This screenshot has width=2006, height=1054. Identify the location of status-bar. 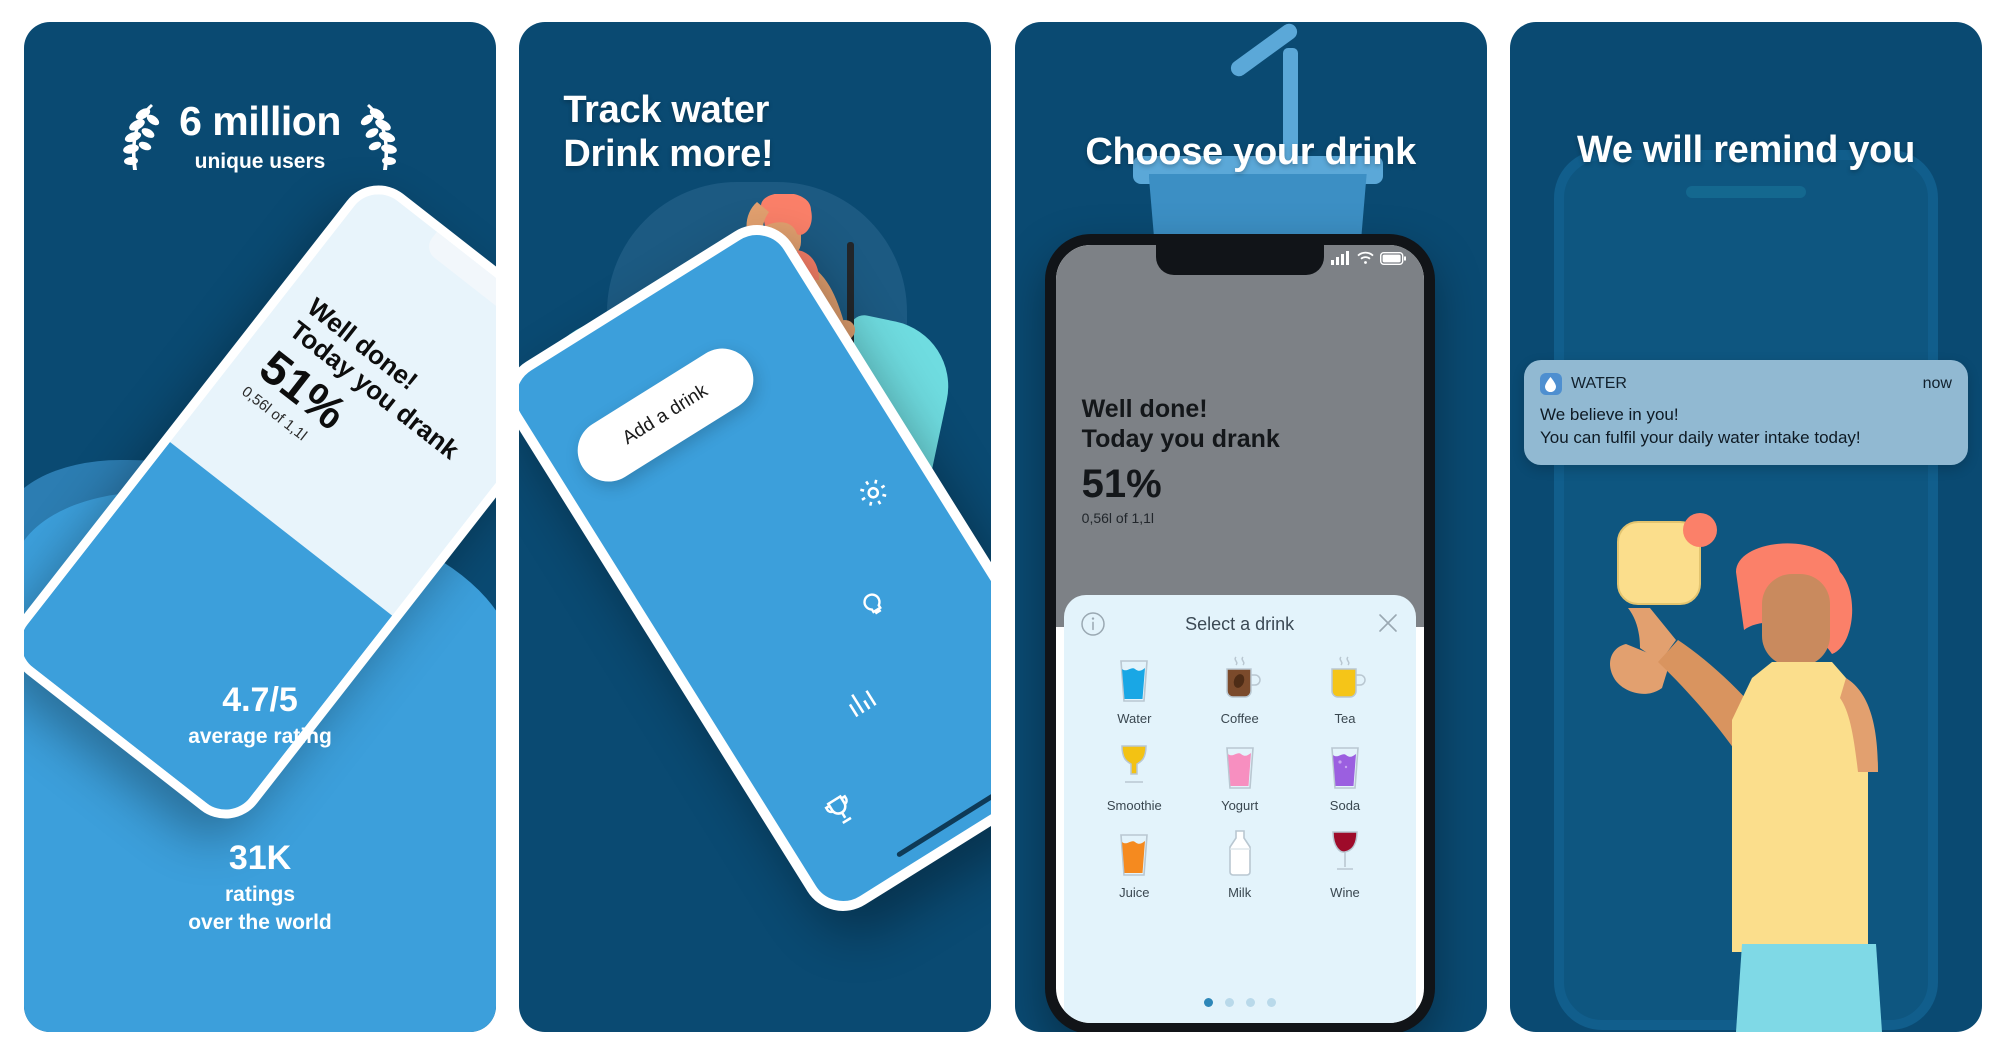
(1368, 258).